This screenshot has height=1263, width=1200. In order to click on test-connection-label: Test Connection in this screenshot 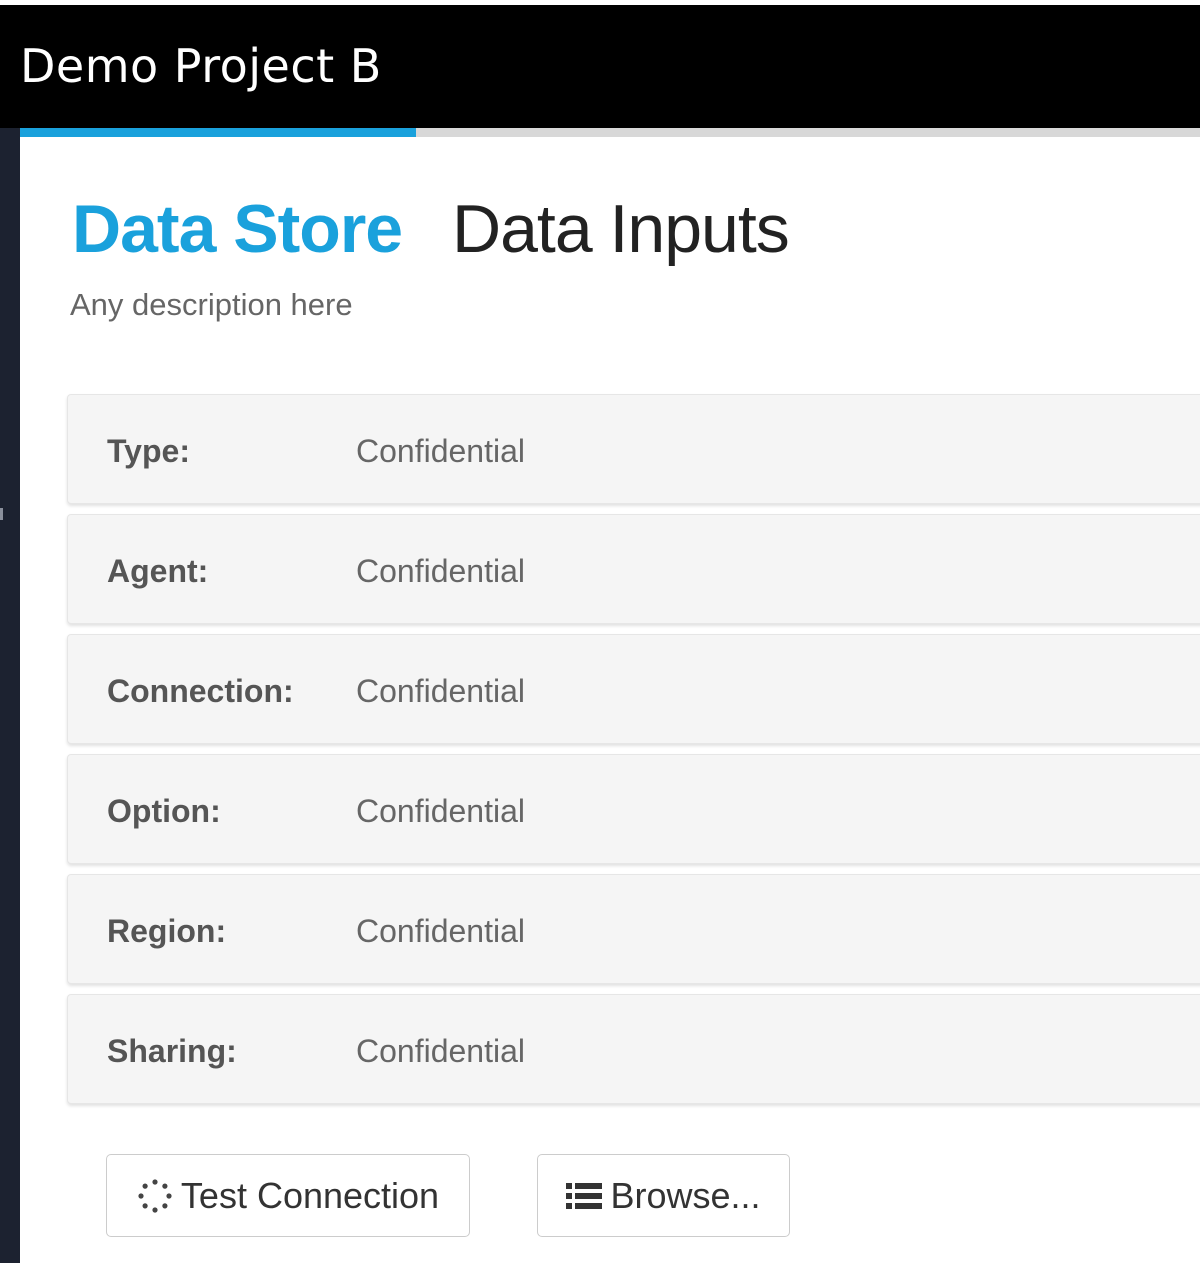, I will do `click(310, 1195)`.